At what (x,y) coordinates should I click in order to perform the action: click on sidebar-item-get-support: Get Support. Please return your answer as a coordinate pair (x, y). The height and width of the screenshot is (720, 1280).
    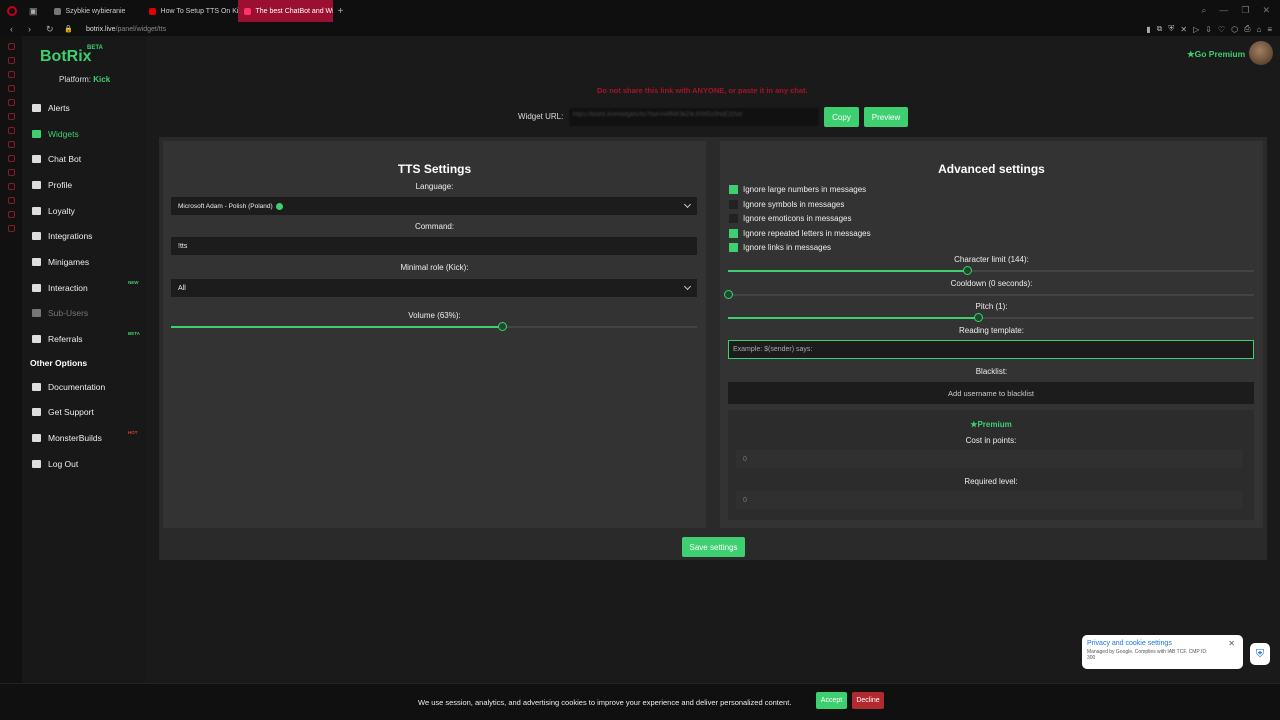
    Looking at the image, I should click on (89, 413).